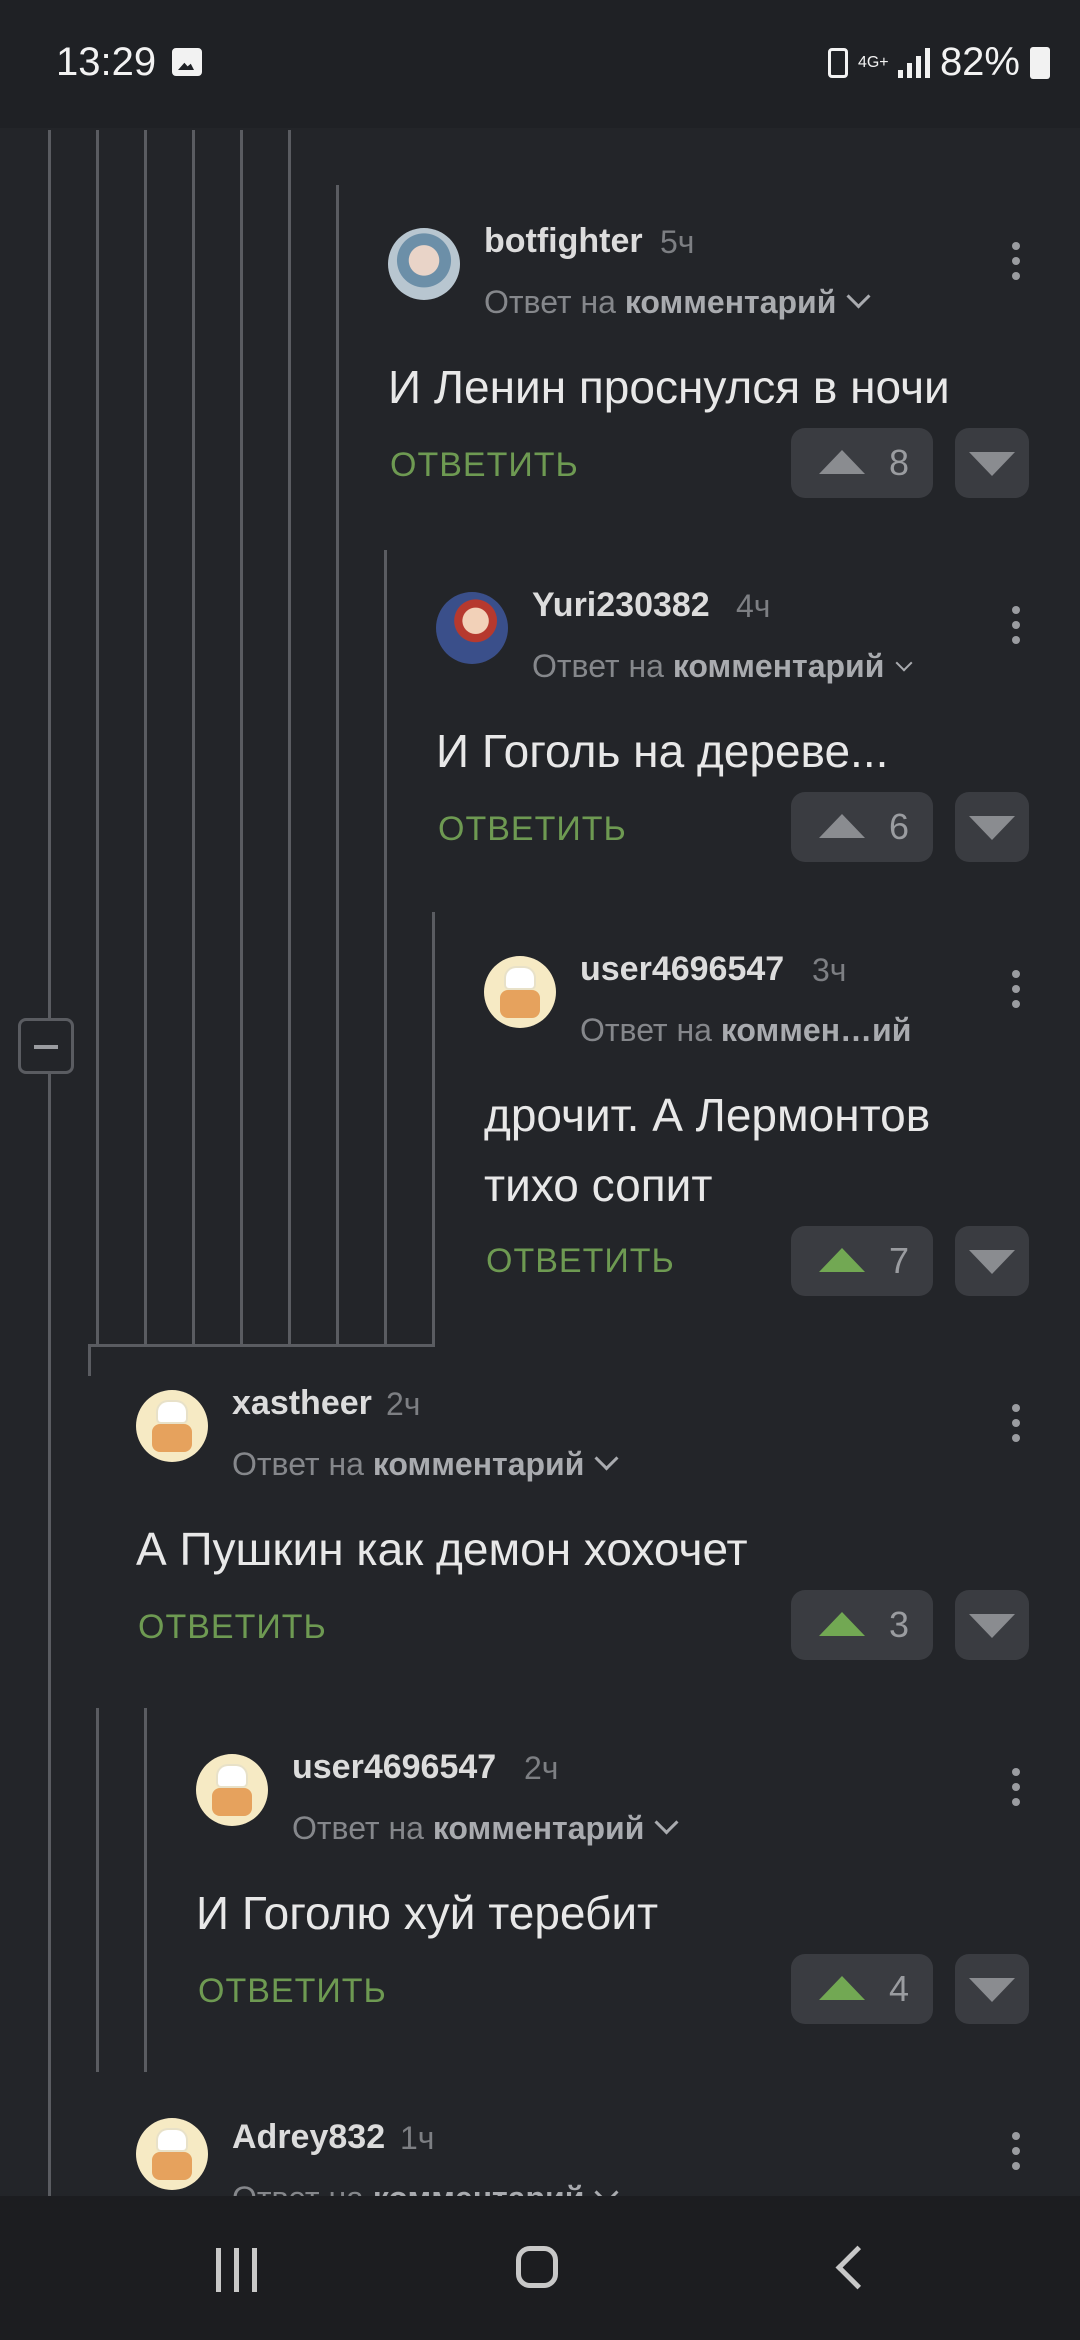  Describe the element at coordinates (540, 64) in the screenshot. I see `status-bar: 13:29 4G+ 82%` at that location.